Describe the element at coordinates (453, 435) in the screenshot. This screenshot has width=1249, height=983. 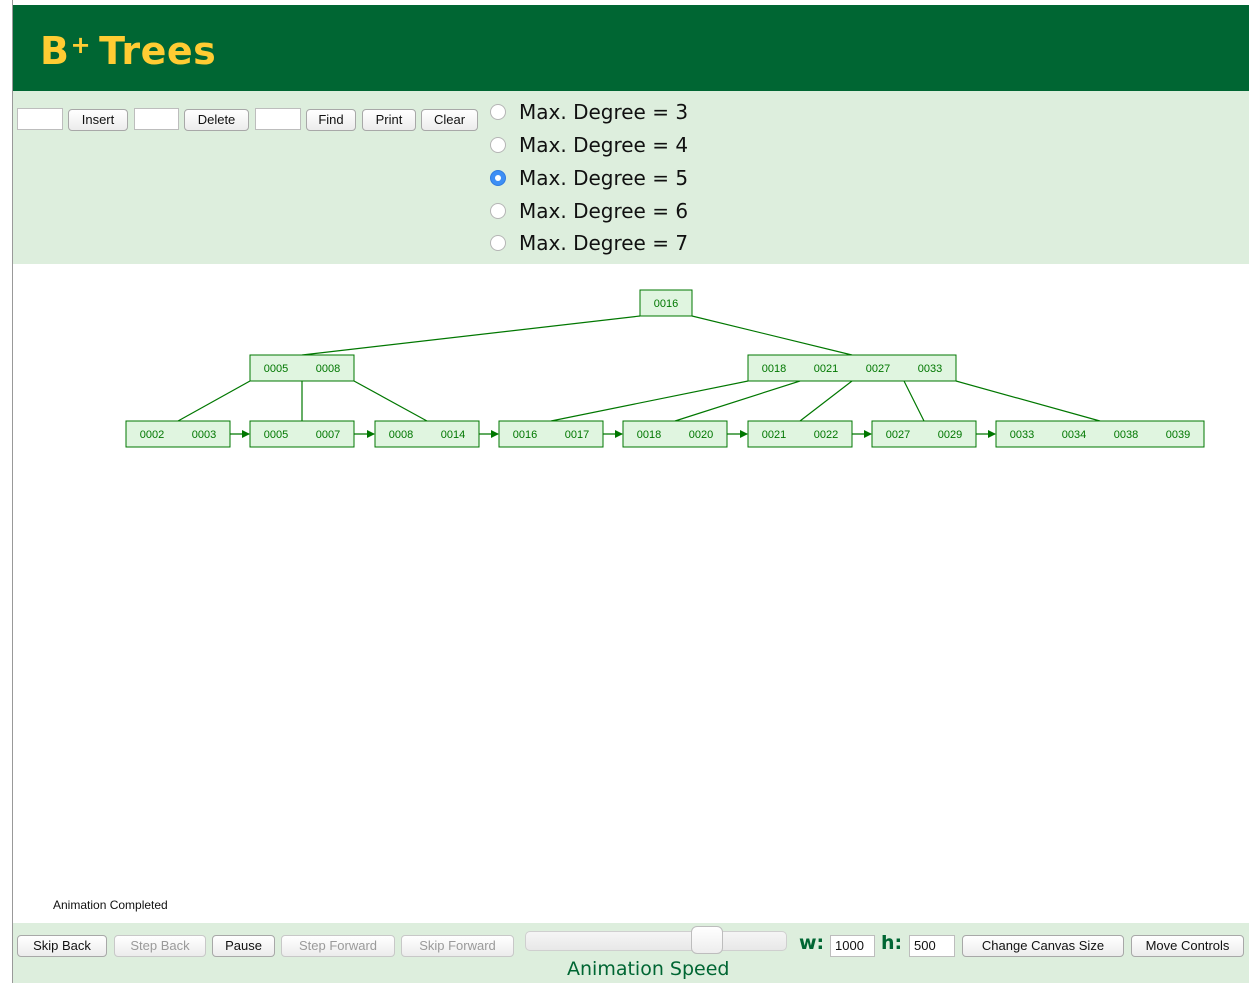
I see `tree-key: 0014` at that location.